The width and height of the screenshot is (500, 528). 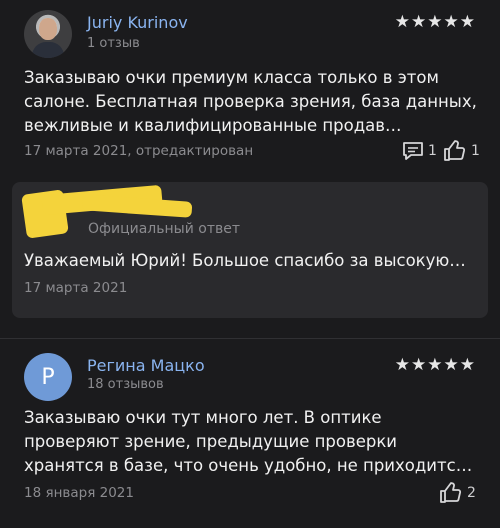 What do you see at coordinates (137, 22) in the screenshot?
I see `author-name: Juriy Kurinov` at bounding box center [137, 22].